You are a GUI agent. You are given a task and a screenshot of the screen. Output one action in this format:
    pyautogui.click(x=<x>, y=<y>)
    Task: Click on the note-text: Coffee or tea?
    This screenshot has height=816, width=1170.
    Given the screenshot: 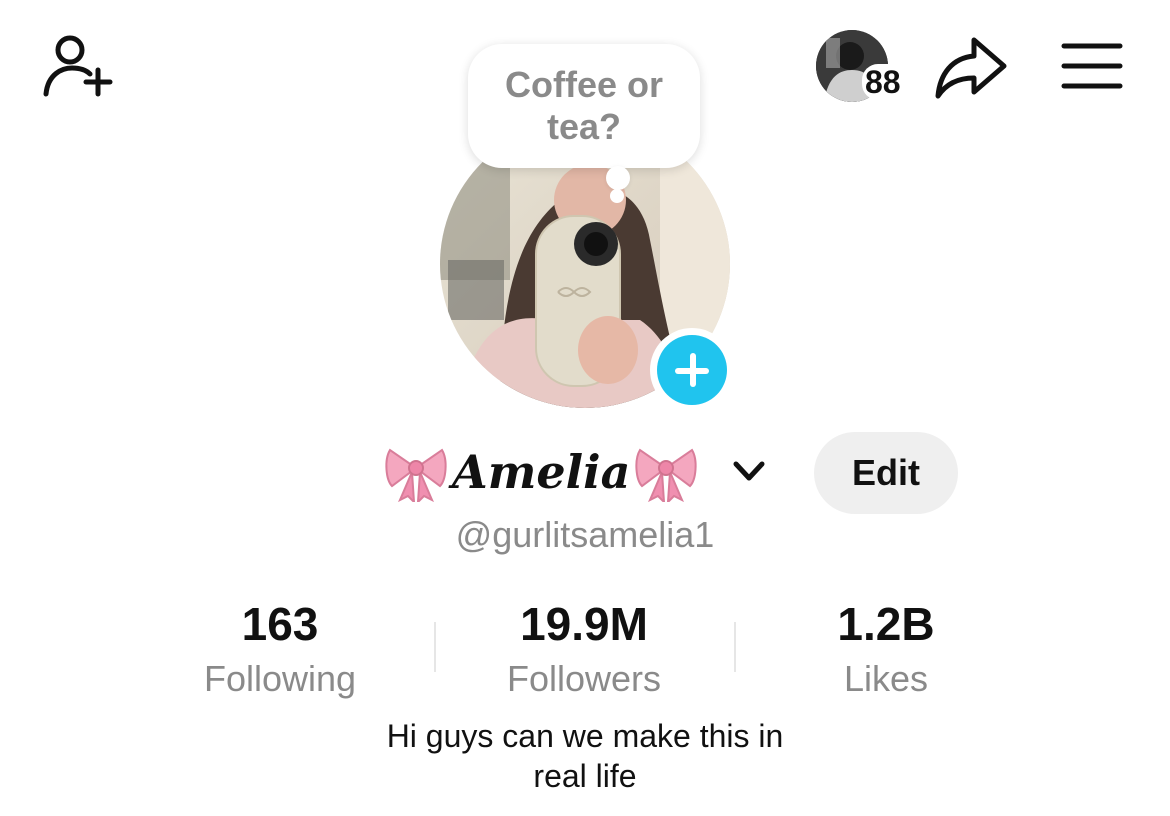 What is the action you would take?
    pyautogui.click(x=583, y=105)
    